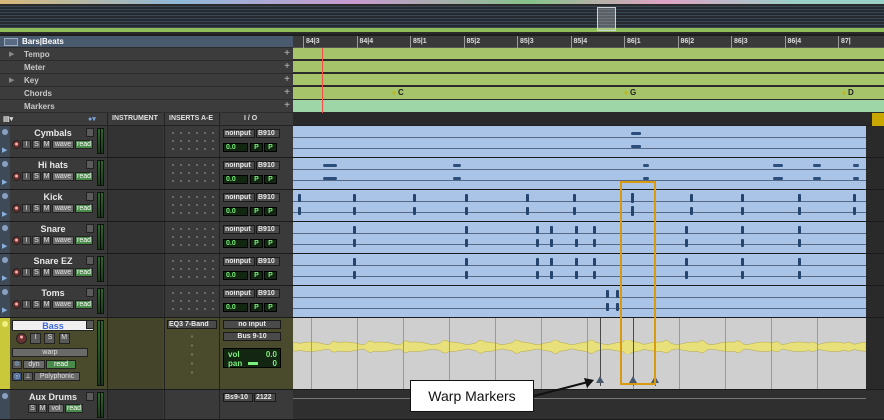 This screenshot has height=420, width=884. Describe the element at coordinates (146, 42) in the screenshot. I see `ruler-bars-beats: Bars|Beats` at that location.